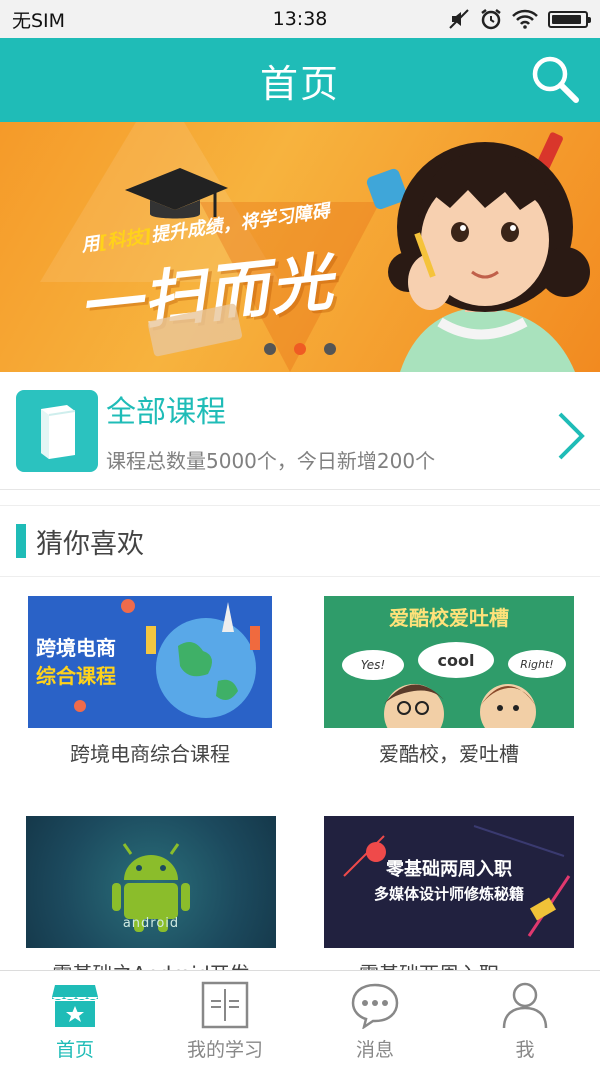 The image size is (600, 1067). I want to click on nav-label: 首页, so click(74, 1050).